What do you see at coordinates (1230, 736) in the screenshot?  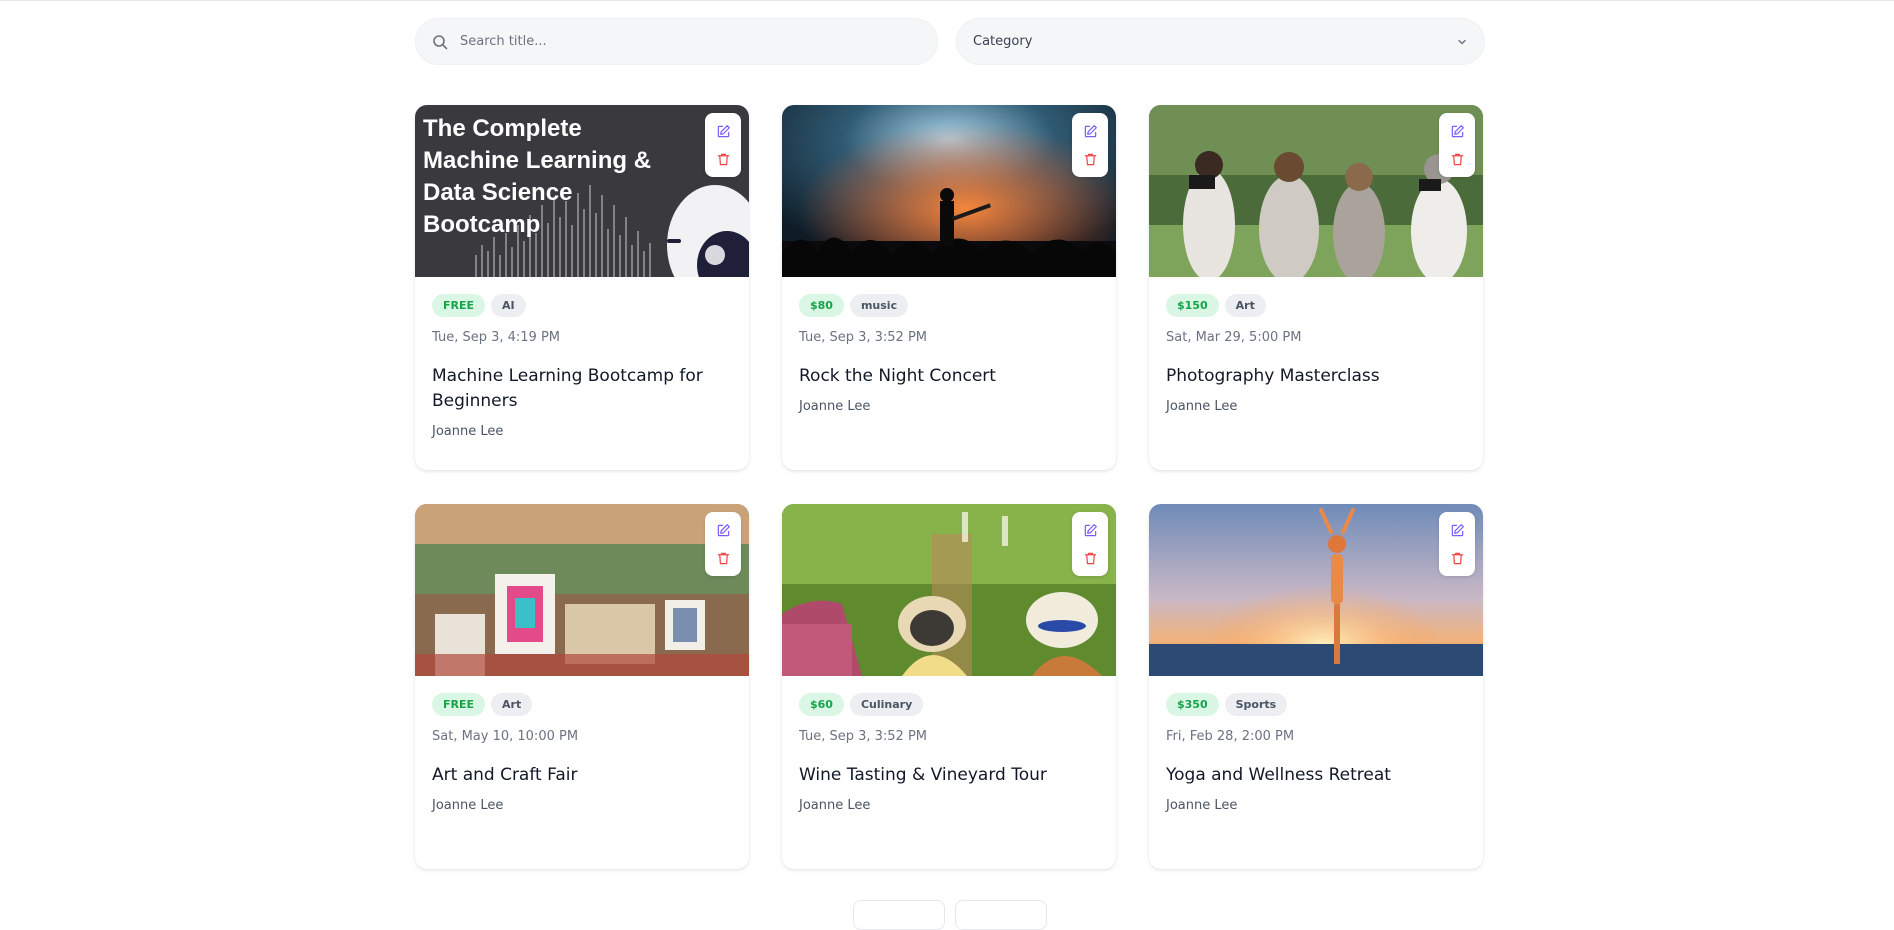 I see `event-date: Fri, Feb 28, 2:00 PM` at bounding box center [1230, 736].